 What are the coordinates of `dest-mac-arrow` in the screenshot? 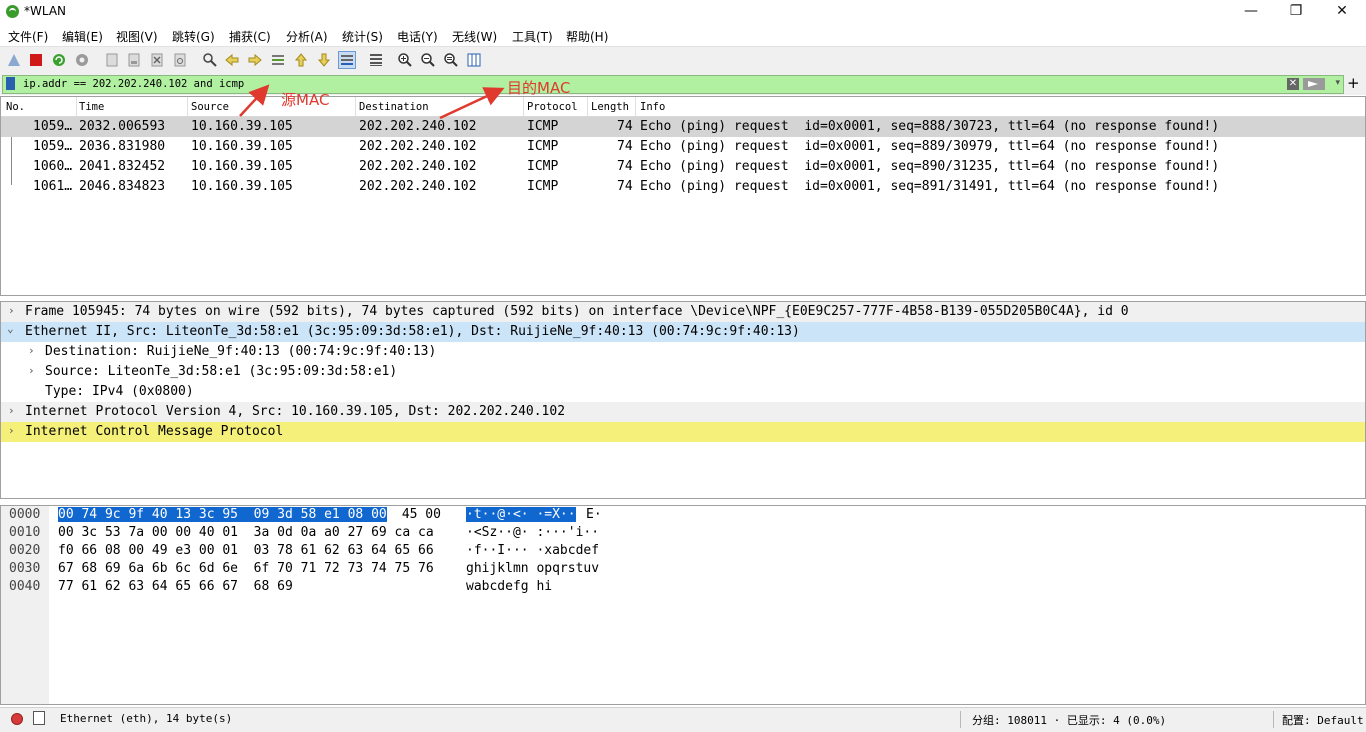 It's located at (472, 103).